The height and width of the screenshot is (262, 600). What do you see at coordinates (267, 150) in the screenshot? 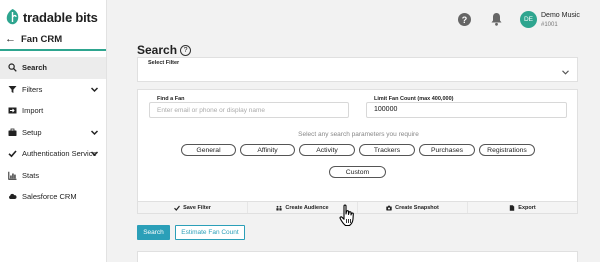
I see `param-affinity-button: Affinity` at bounding box center [267, 150].